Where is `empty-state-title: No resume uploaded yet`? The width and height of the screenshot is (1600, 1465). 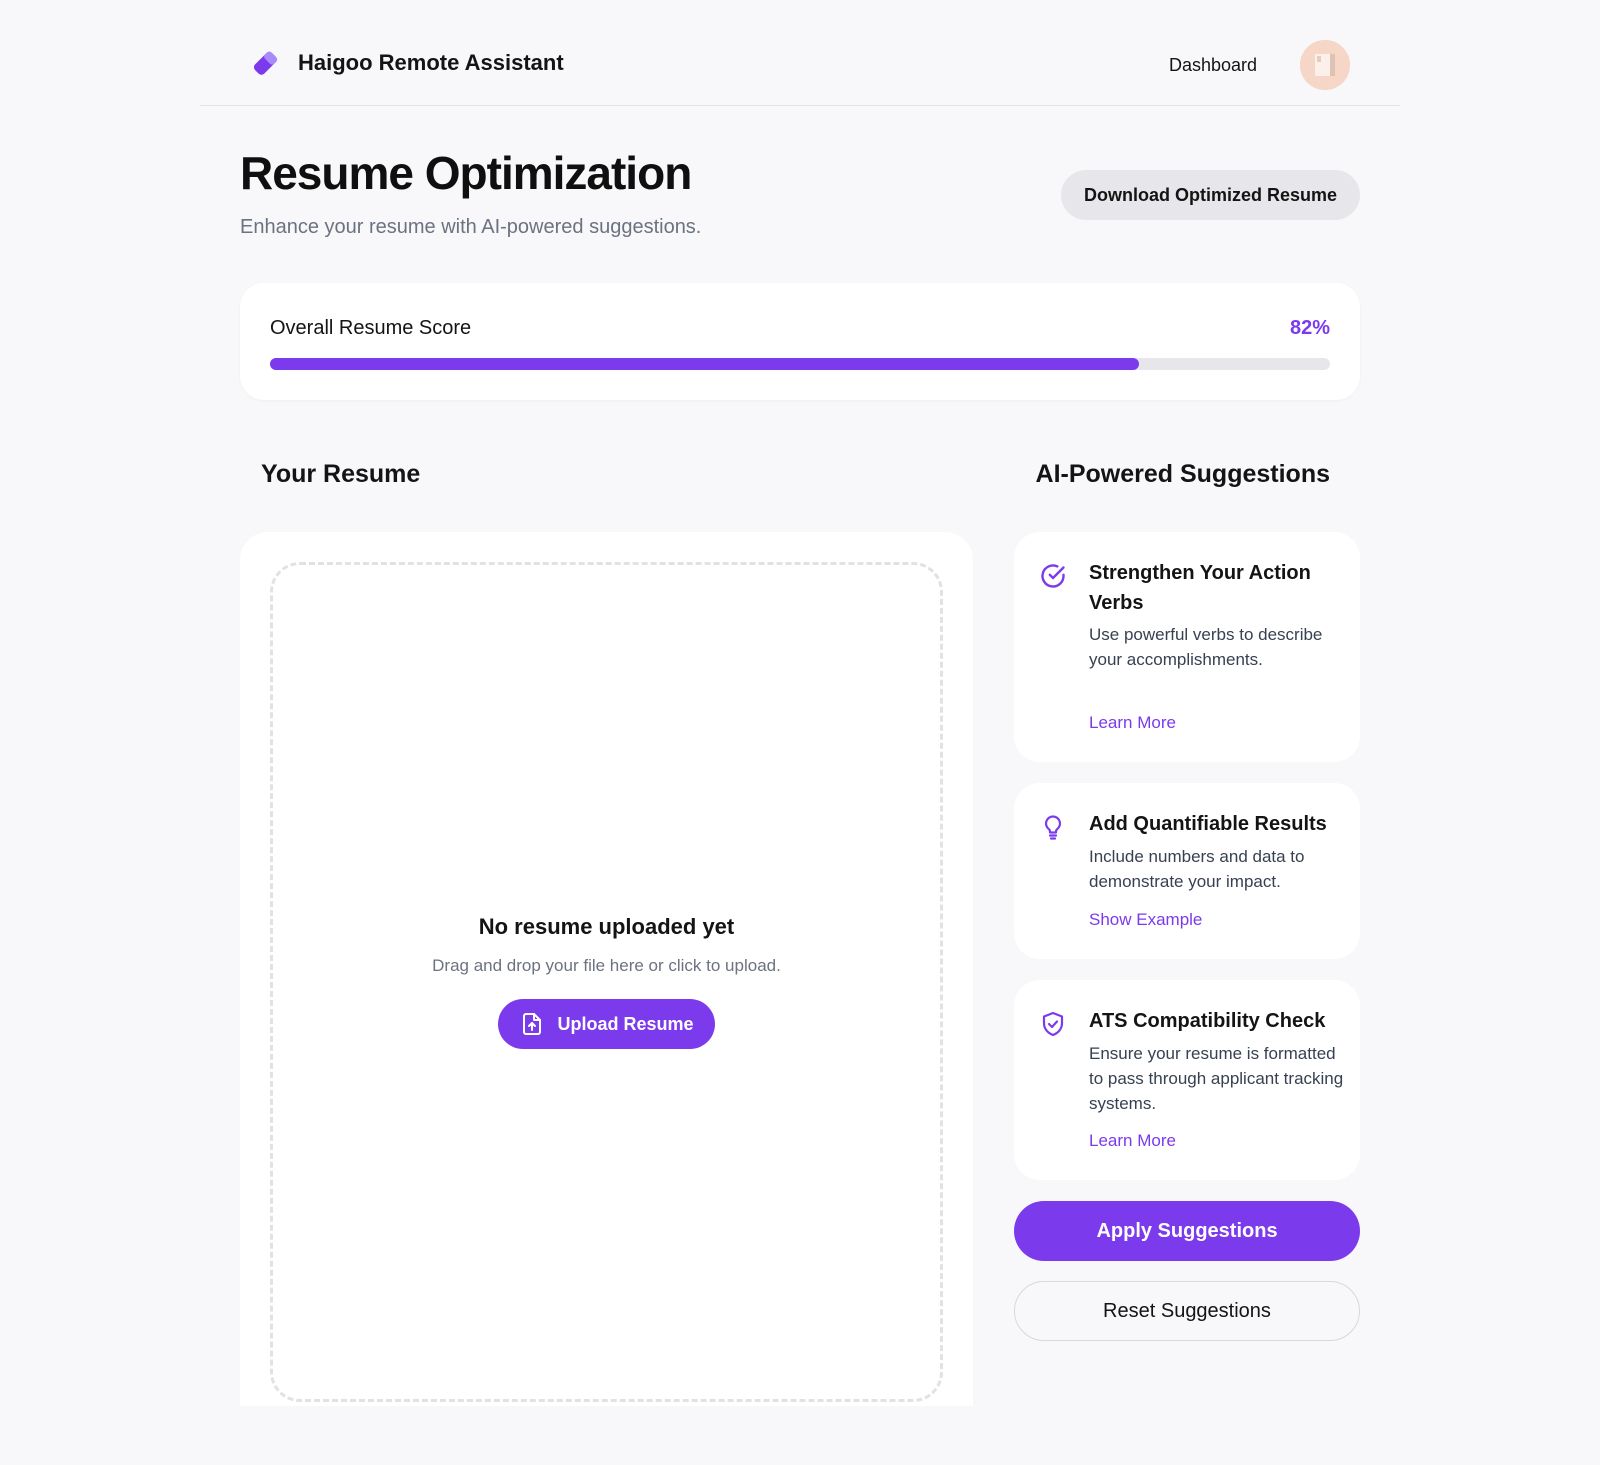 empty-state-title: No resume uploaded yet is located at coordinates (606, 926).